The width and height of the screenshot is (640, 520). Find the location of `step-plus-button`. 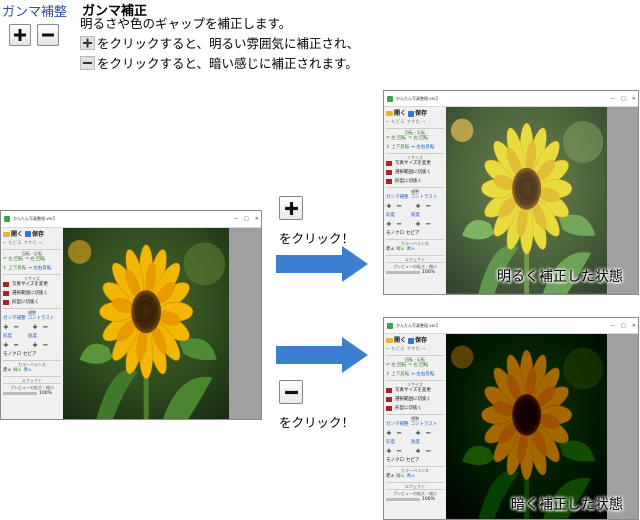

step-plus-button is located at coordinates (291, 208).